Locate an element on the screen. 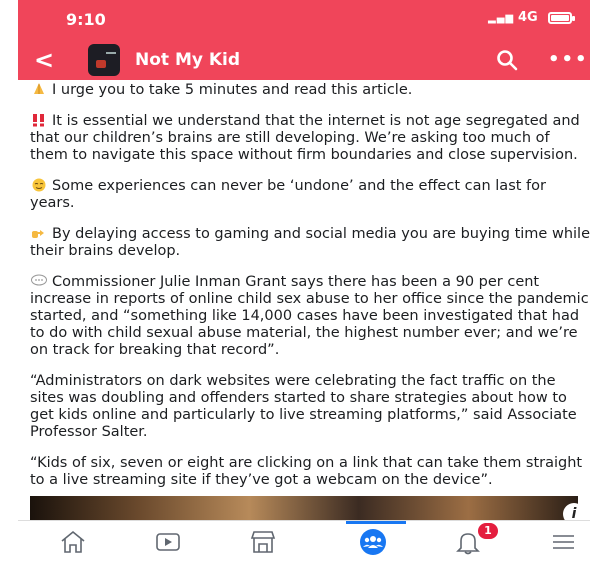 The image size is (608, 563). post-image-preview is located at coordinates (304, 509).